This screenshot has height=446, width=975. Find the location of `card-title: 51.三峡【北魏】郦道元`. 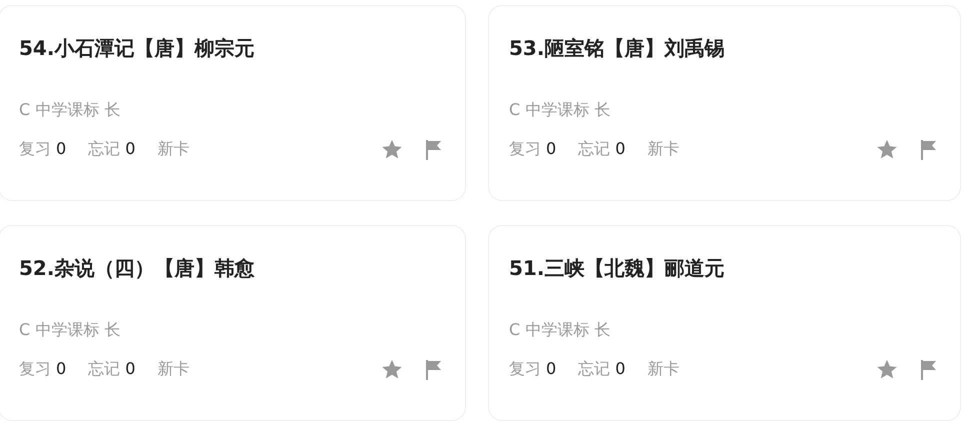

card-title: 51.三峡【北魏】郦道元 is located at coordinates (617, 268).